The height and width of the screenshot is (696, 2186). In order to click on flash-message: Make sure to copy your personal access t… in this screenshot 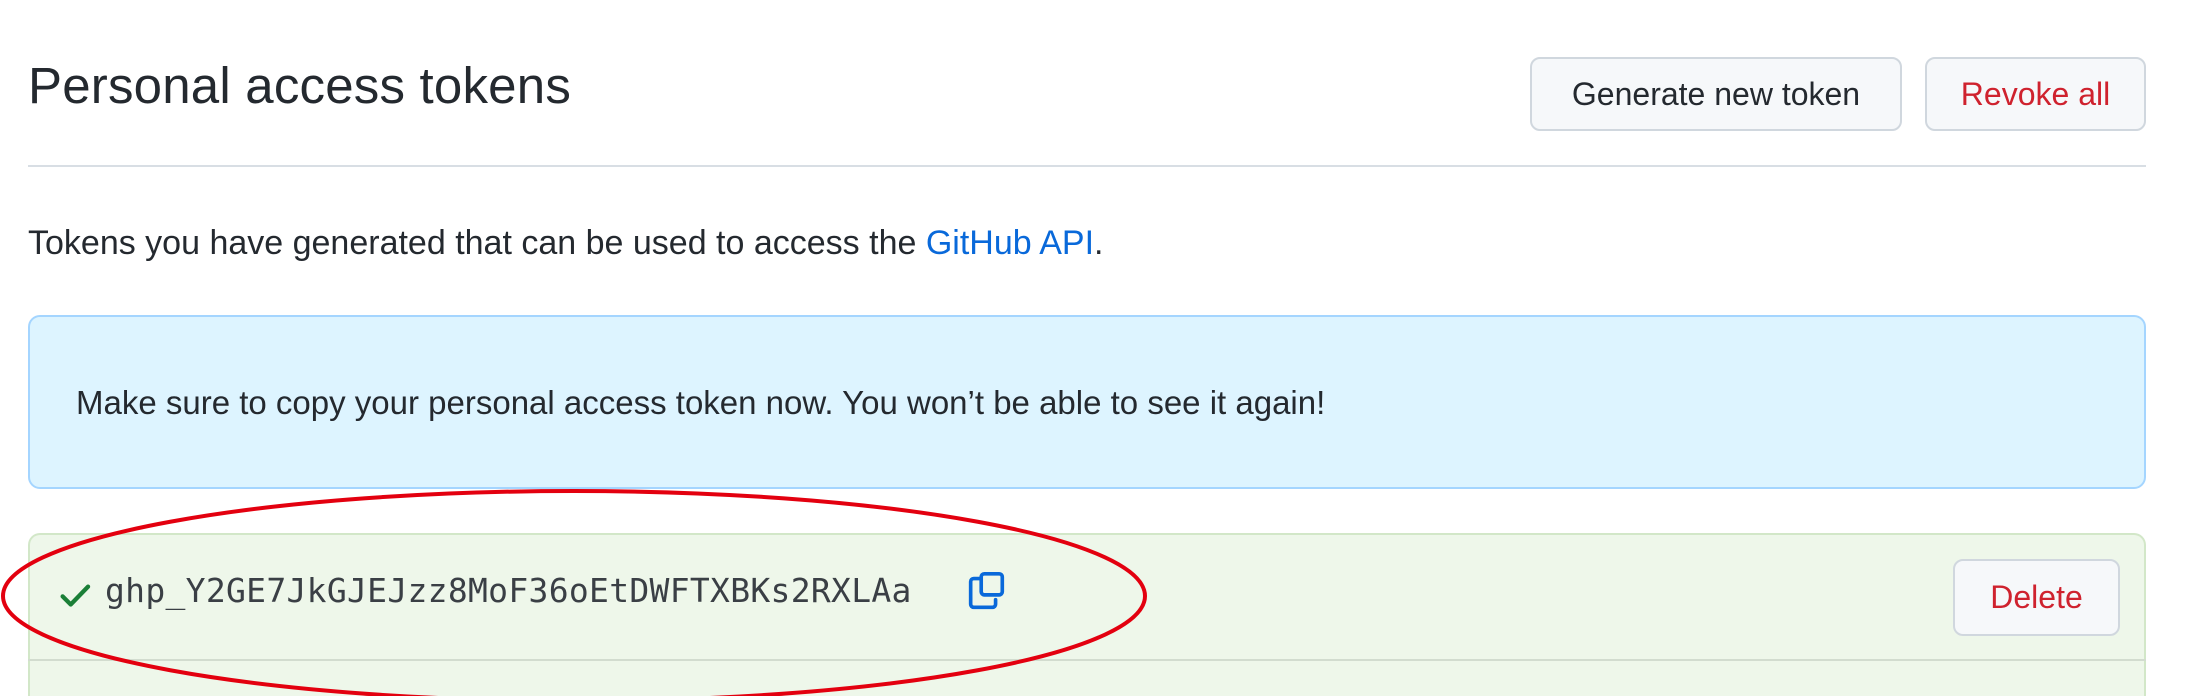, I will do `click(701, 402)`.